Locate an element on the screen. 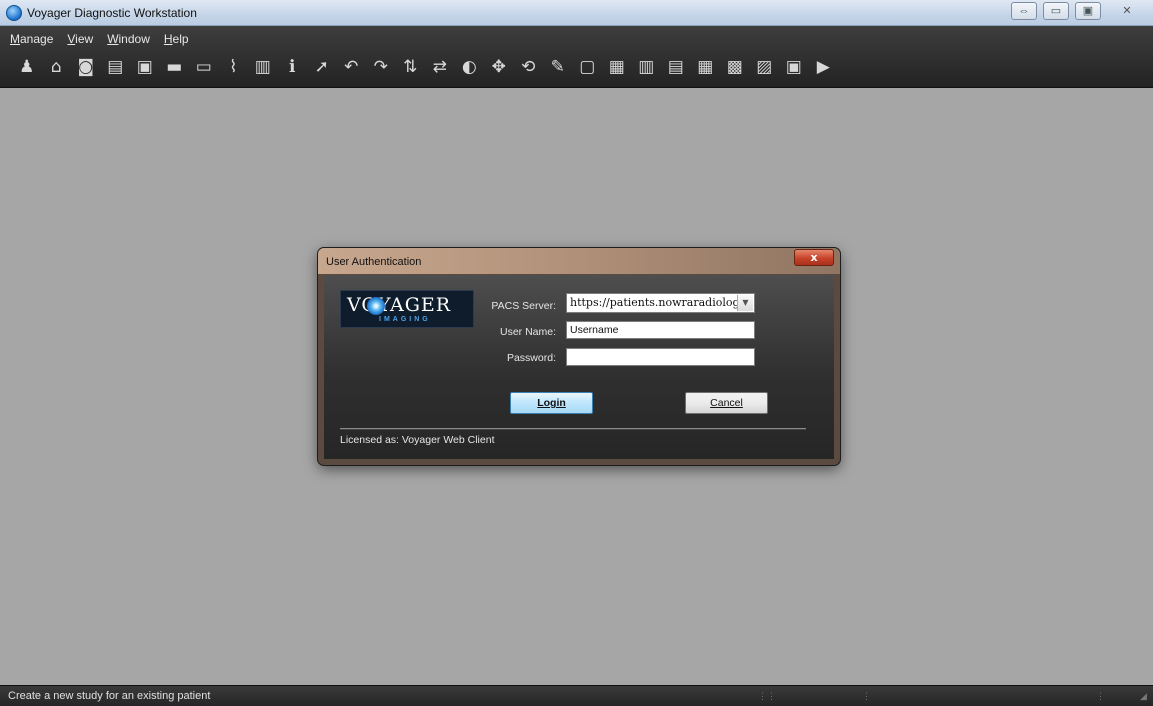  cancel-button: Cancel is located at coordinates (726, 403).